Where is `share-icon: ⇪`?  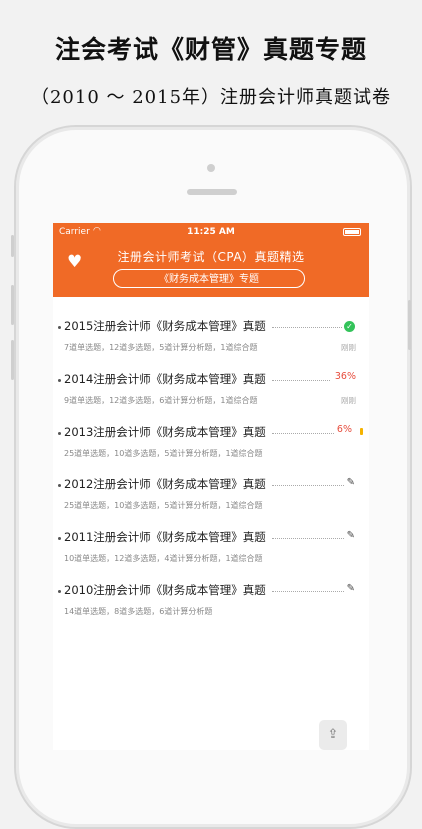
share-icon: ⇪ is located at coordinates (333, 735).